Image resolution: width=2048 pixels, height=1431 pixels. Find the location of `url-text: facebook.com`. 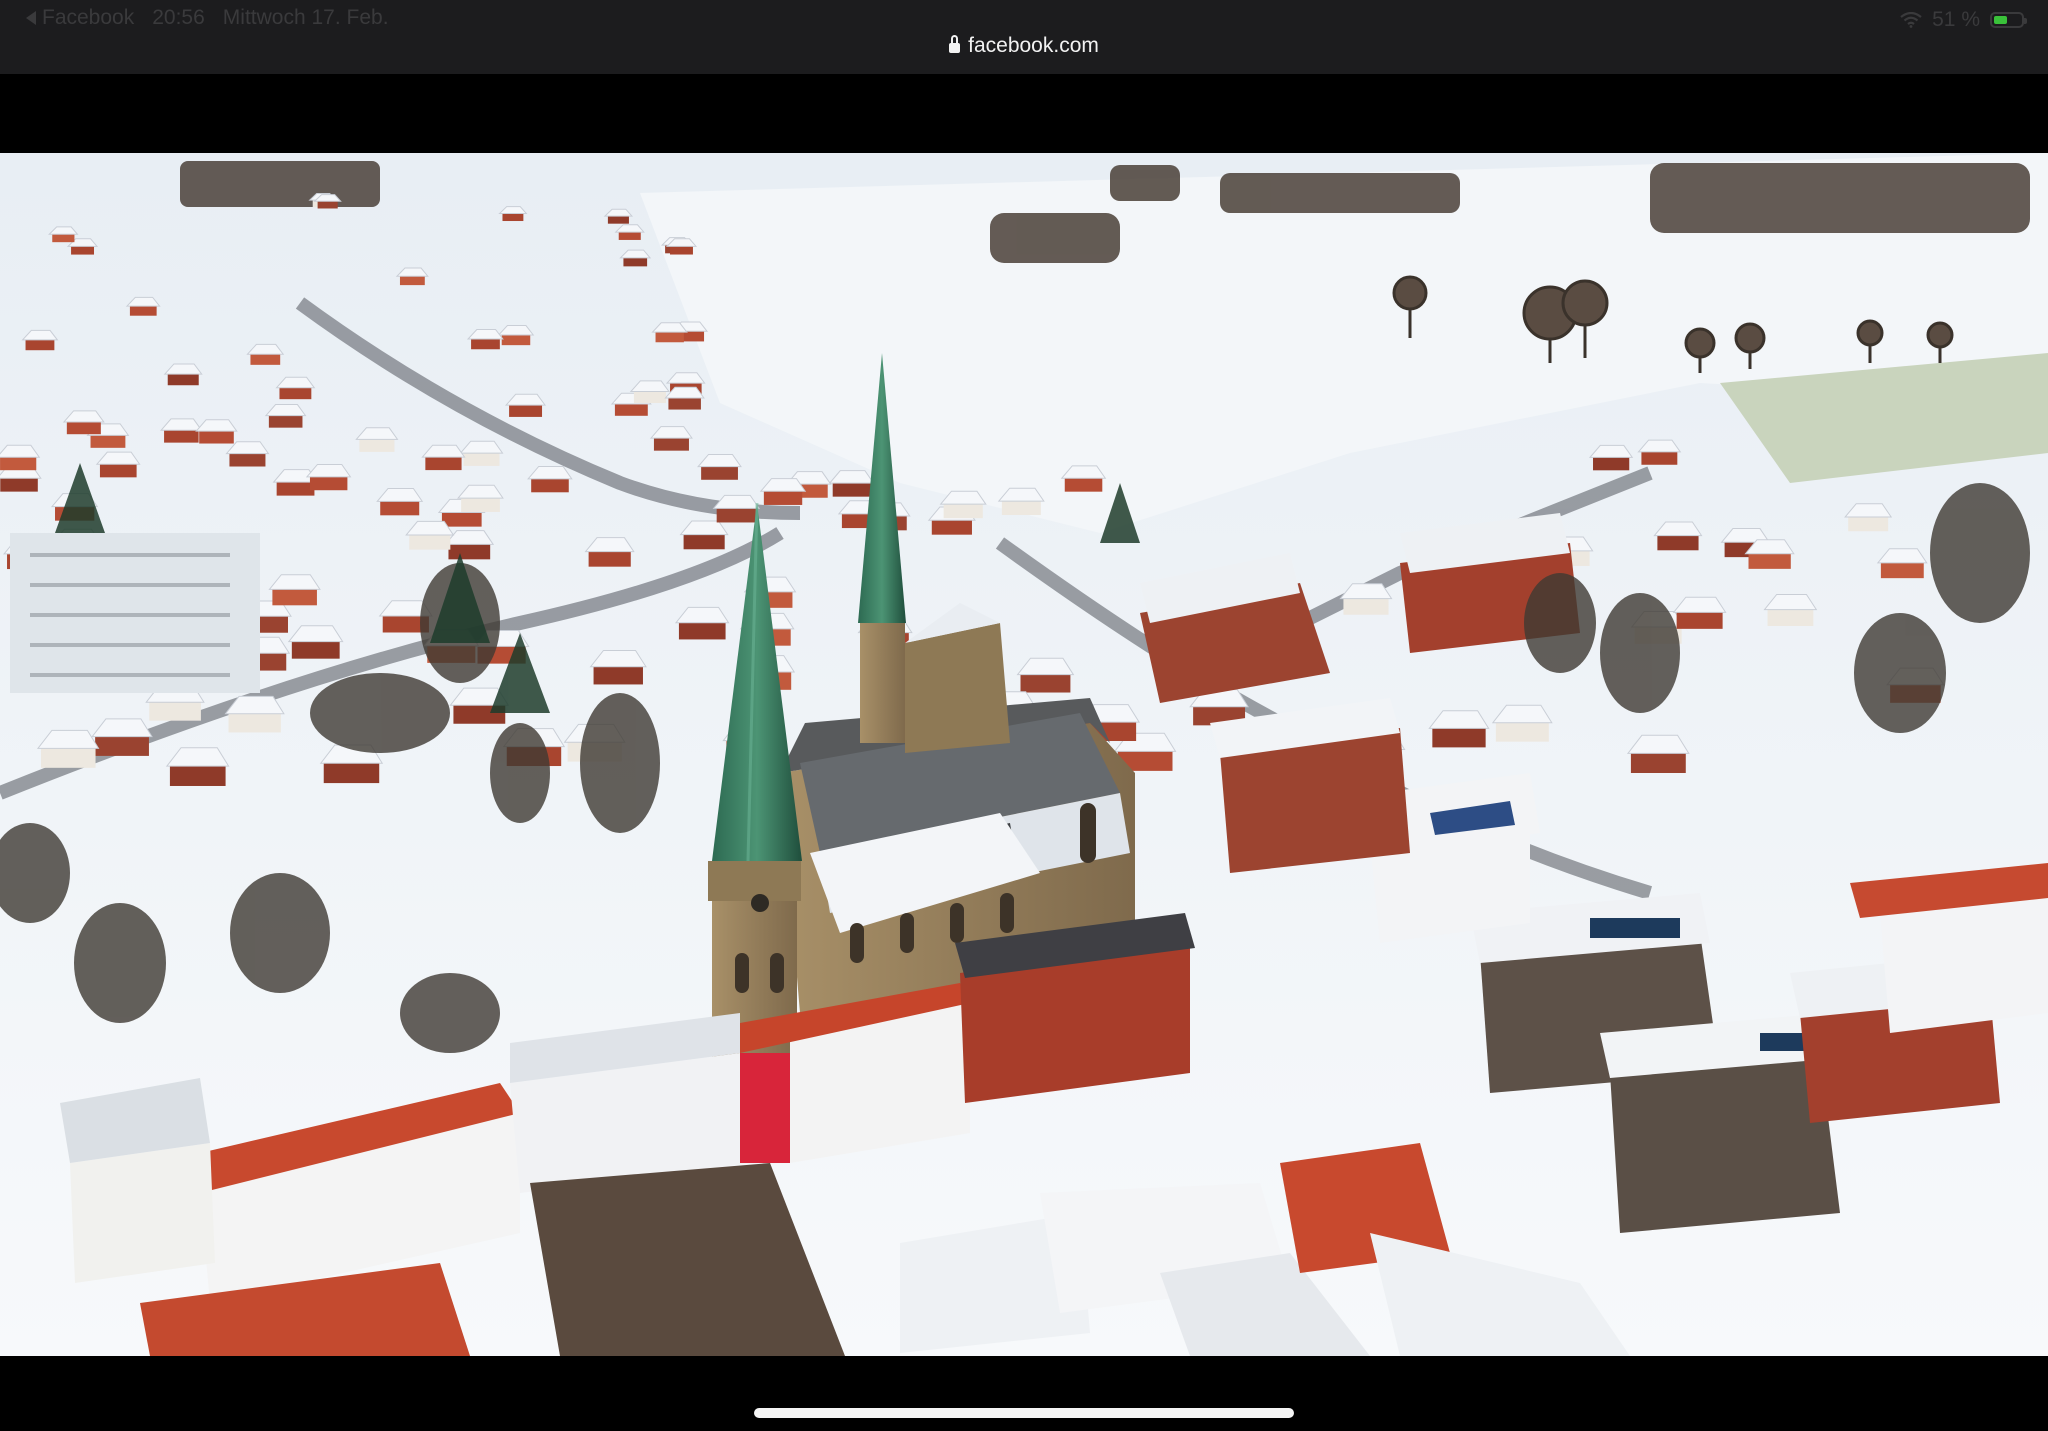

url-text: facebook.com is located at coordinates (1033, 45).